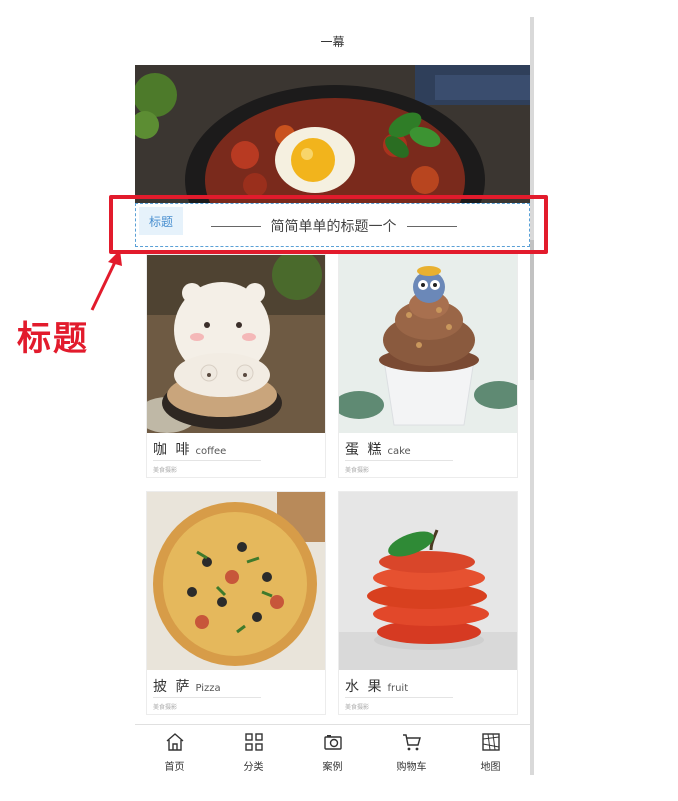 The image size is (678, 801). Describe the element at coordinates (428, 581) in the screenshot. I see `fruit-image` at that location.